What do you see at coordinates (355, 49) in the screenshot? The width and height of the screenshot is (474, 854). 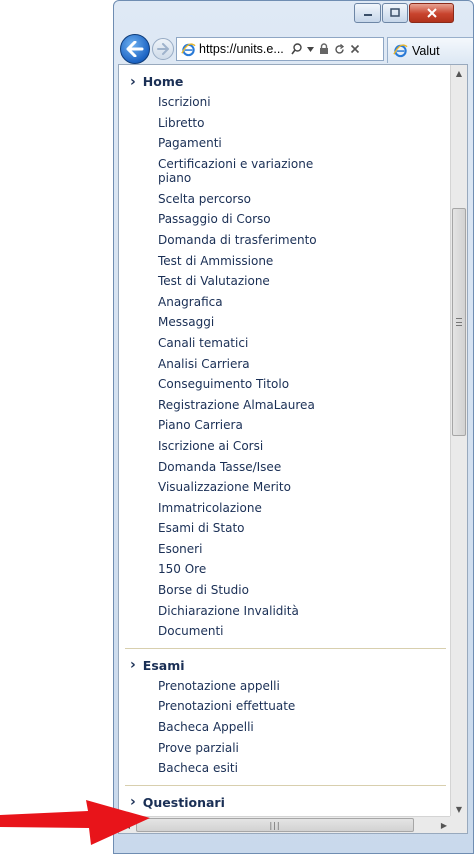 I see `stop-icon` at bounding box center [355, 49].